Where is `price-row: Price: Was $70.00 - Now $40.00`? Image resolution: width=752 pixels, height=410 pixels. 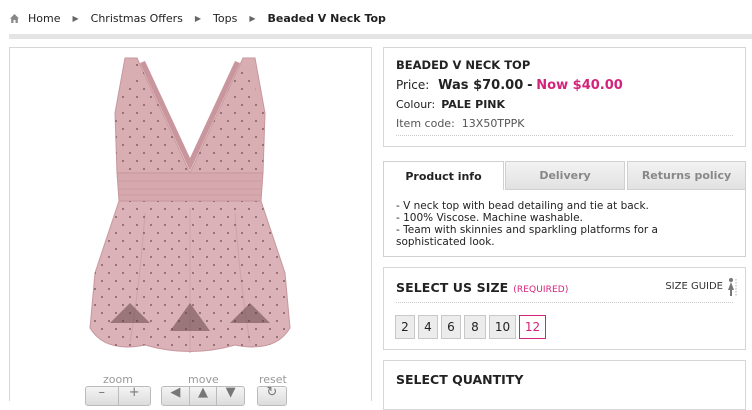 price-row: Price: Was $70.00 - Now $40.00 is located at coordinates (564, 85).